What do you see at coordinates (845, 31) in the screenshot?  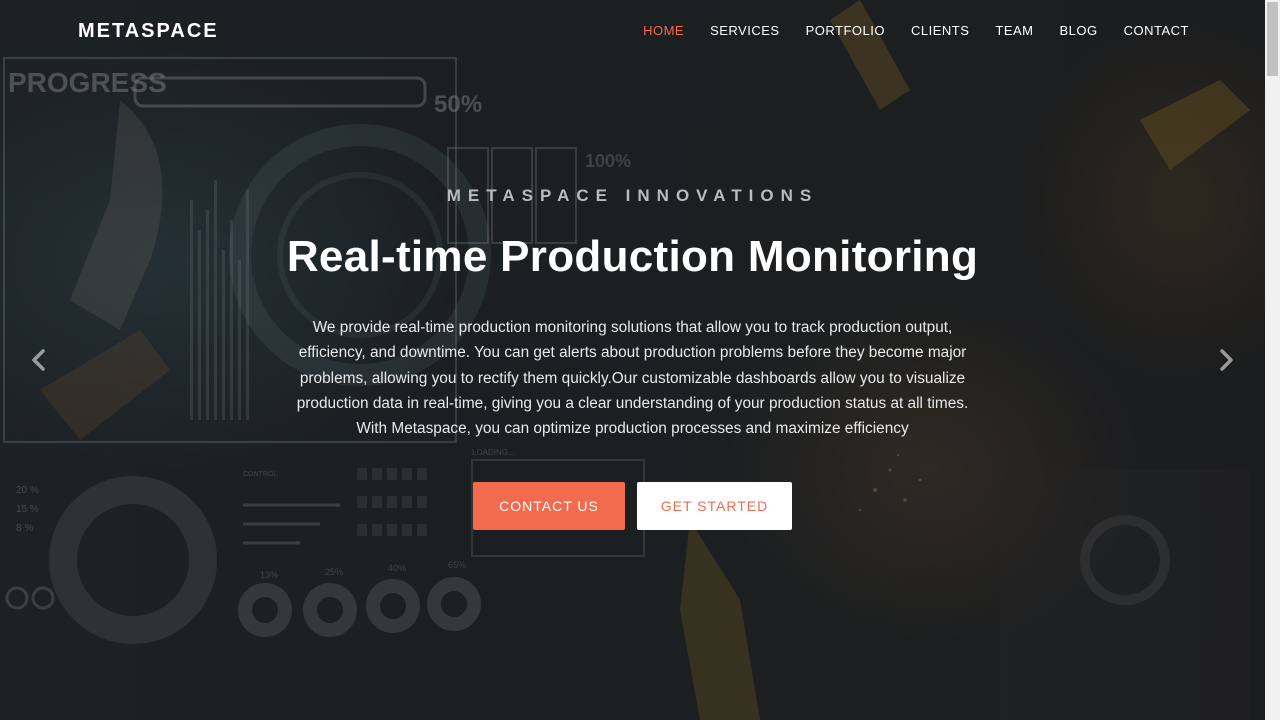 I see `nav-item-portfolio: PORTFOLIO` at bounding box center [845, 31].